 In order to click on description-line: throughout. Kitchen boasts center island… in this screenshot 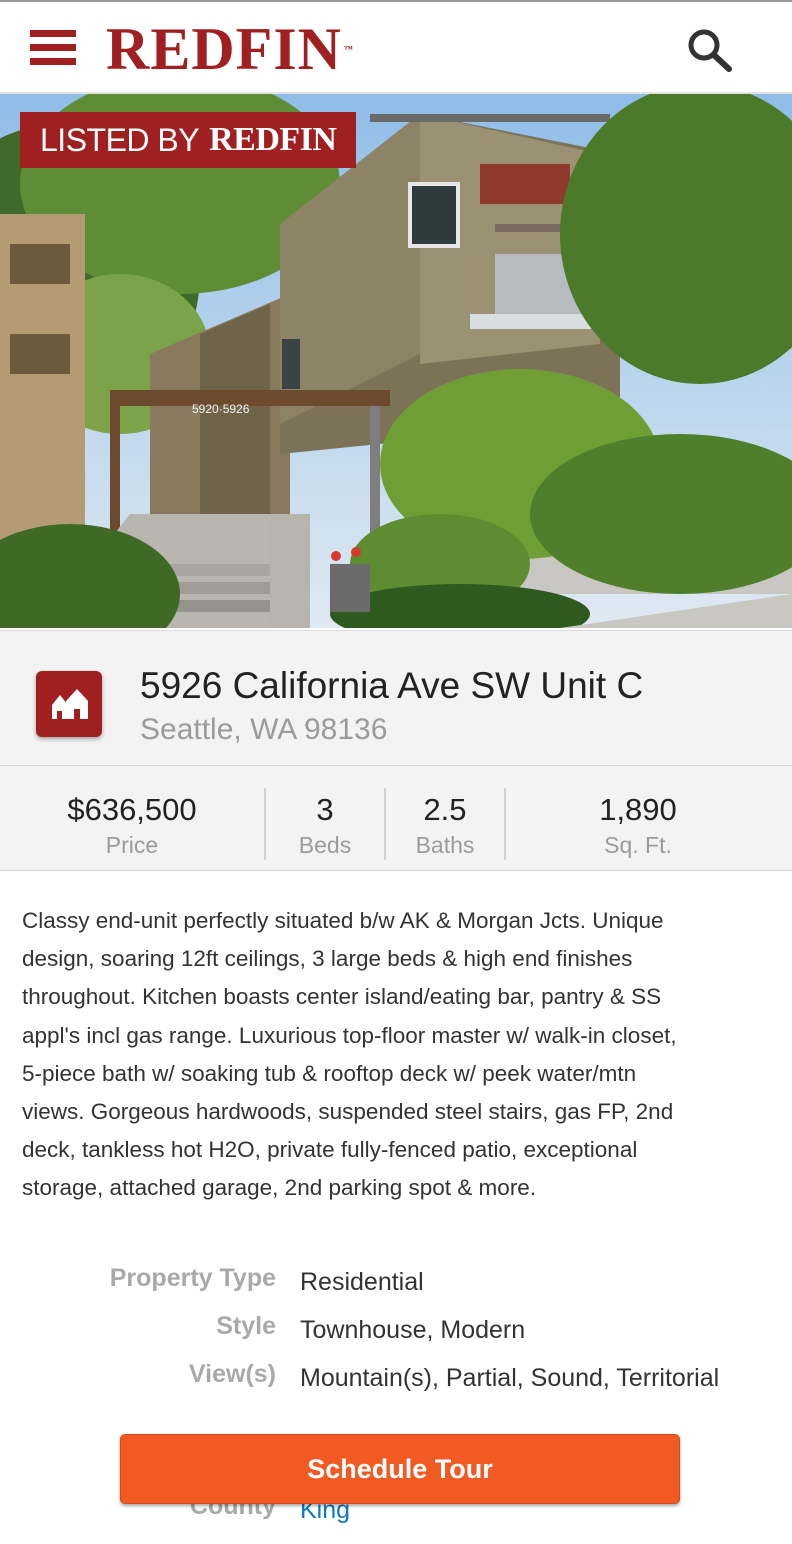, I will do `click(342, 997)`.